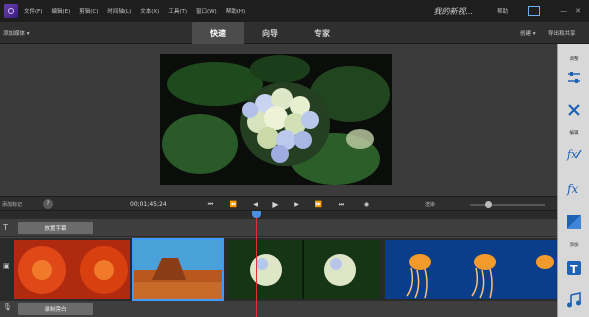  Describe the element at coordinates (296, 204) in the screenshot. I see `step-forward-icon: ▶` at that location.